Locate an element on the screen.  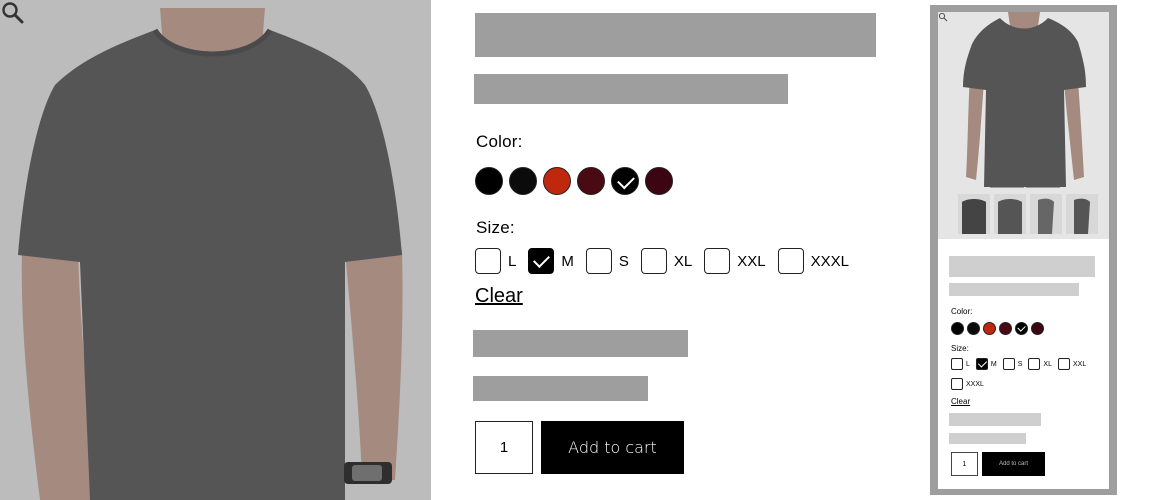
color-swatch-burgundy is located at coordinates (659, 181).